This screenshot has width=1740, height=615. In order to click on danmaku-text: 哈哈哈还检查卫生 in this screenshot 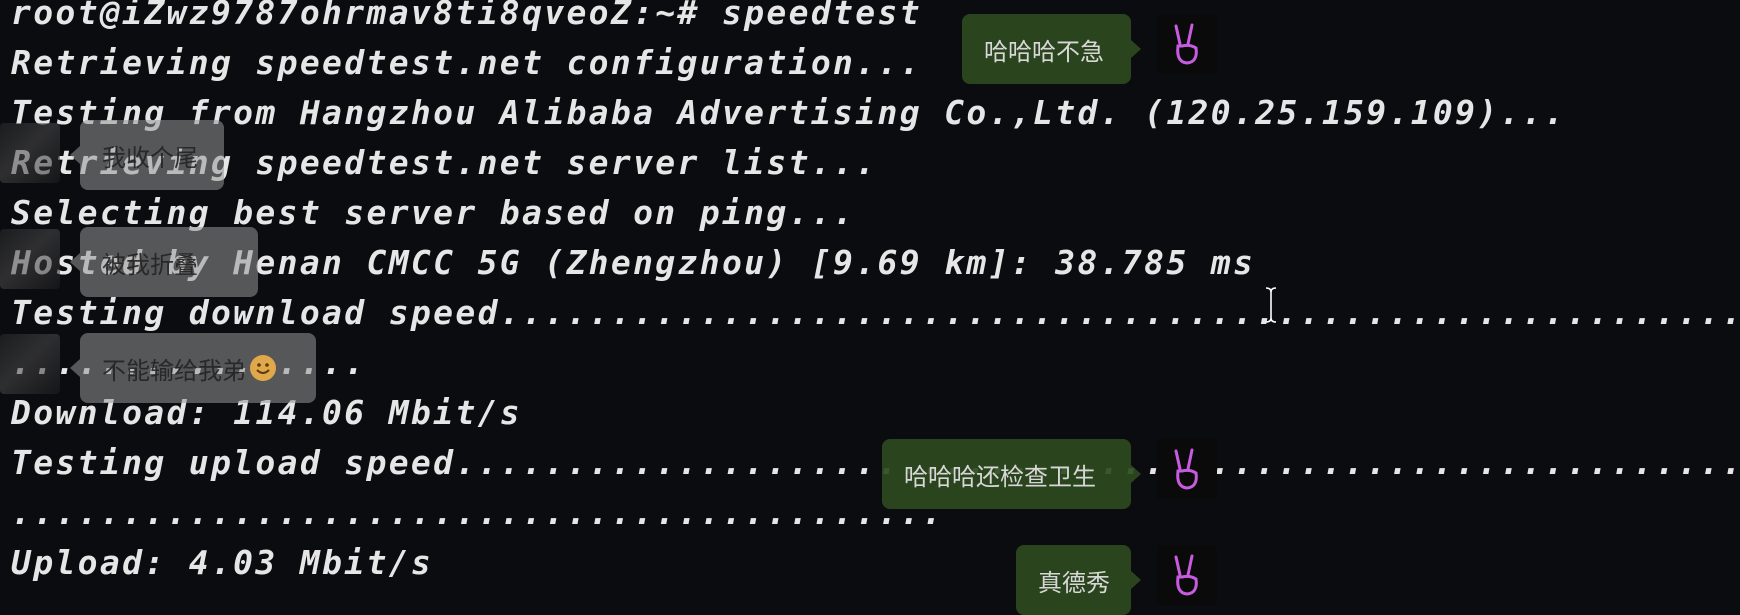, I will do `click(1000, 476)`.